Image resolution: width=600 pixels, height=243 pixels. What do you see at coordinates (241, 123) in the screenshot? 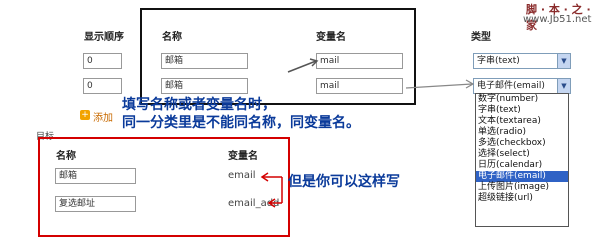
I see `annotation-line-2: 同一分类里是不能同名称，同变量名。` at bounding box center [241, 123].